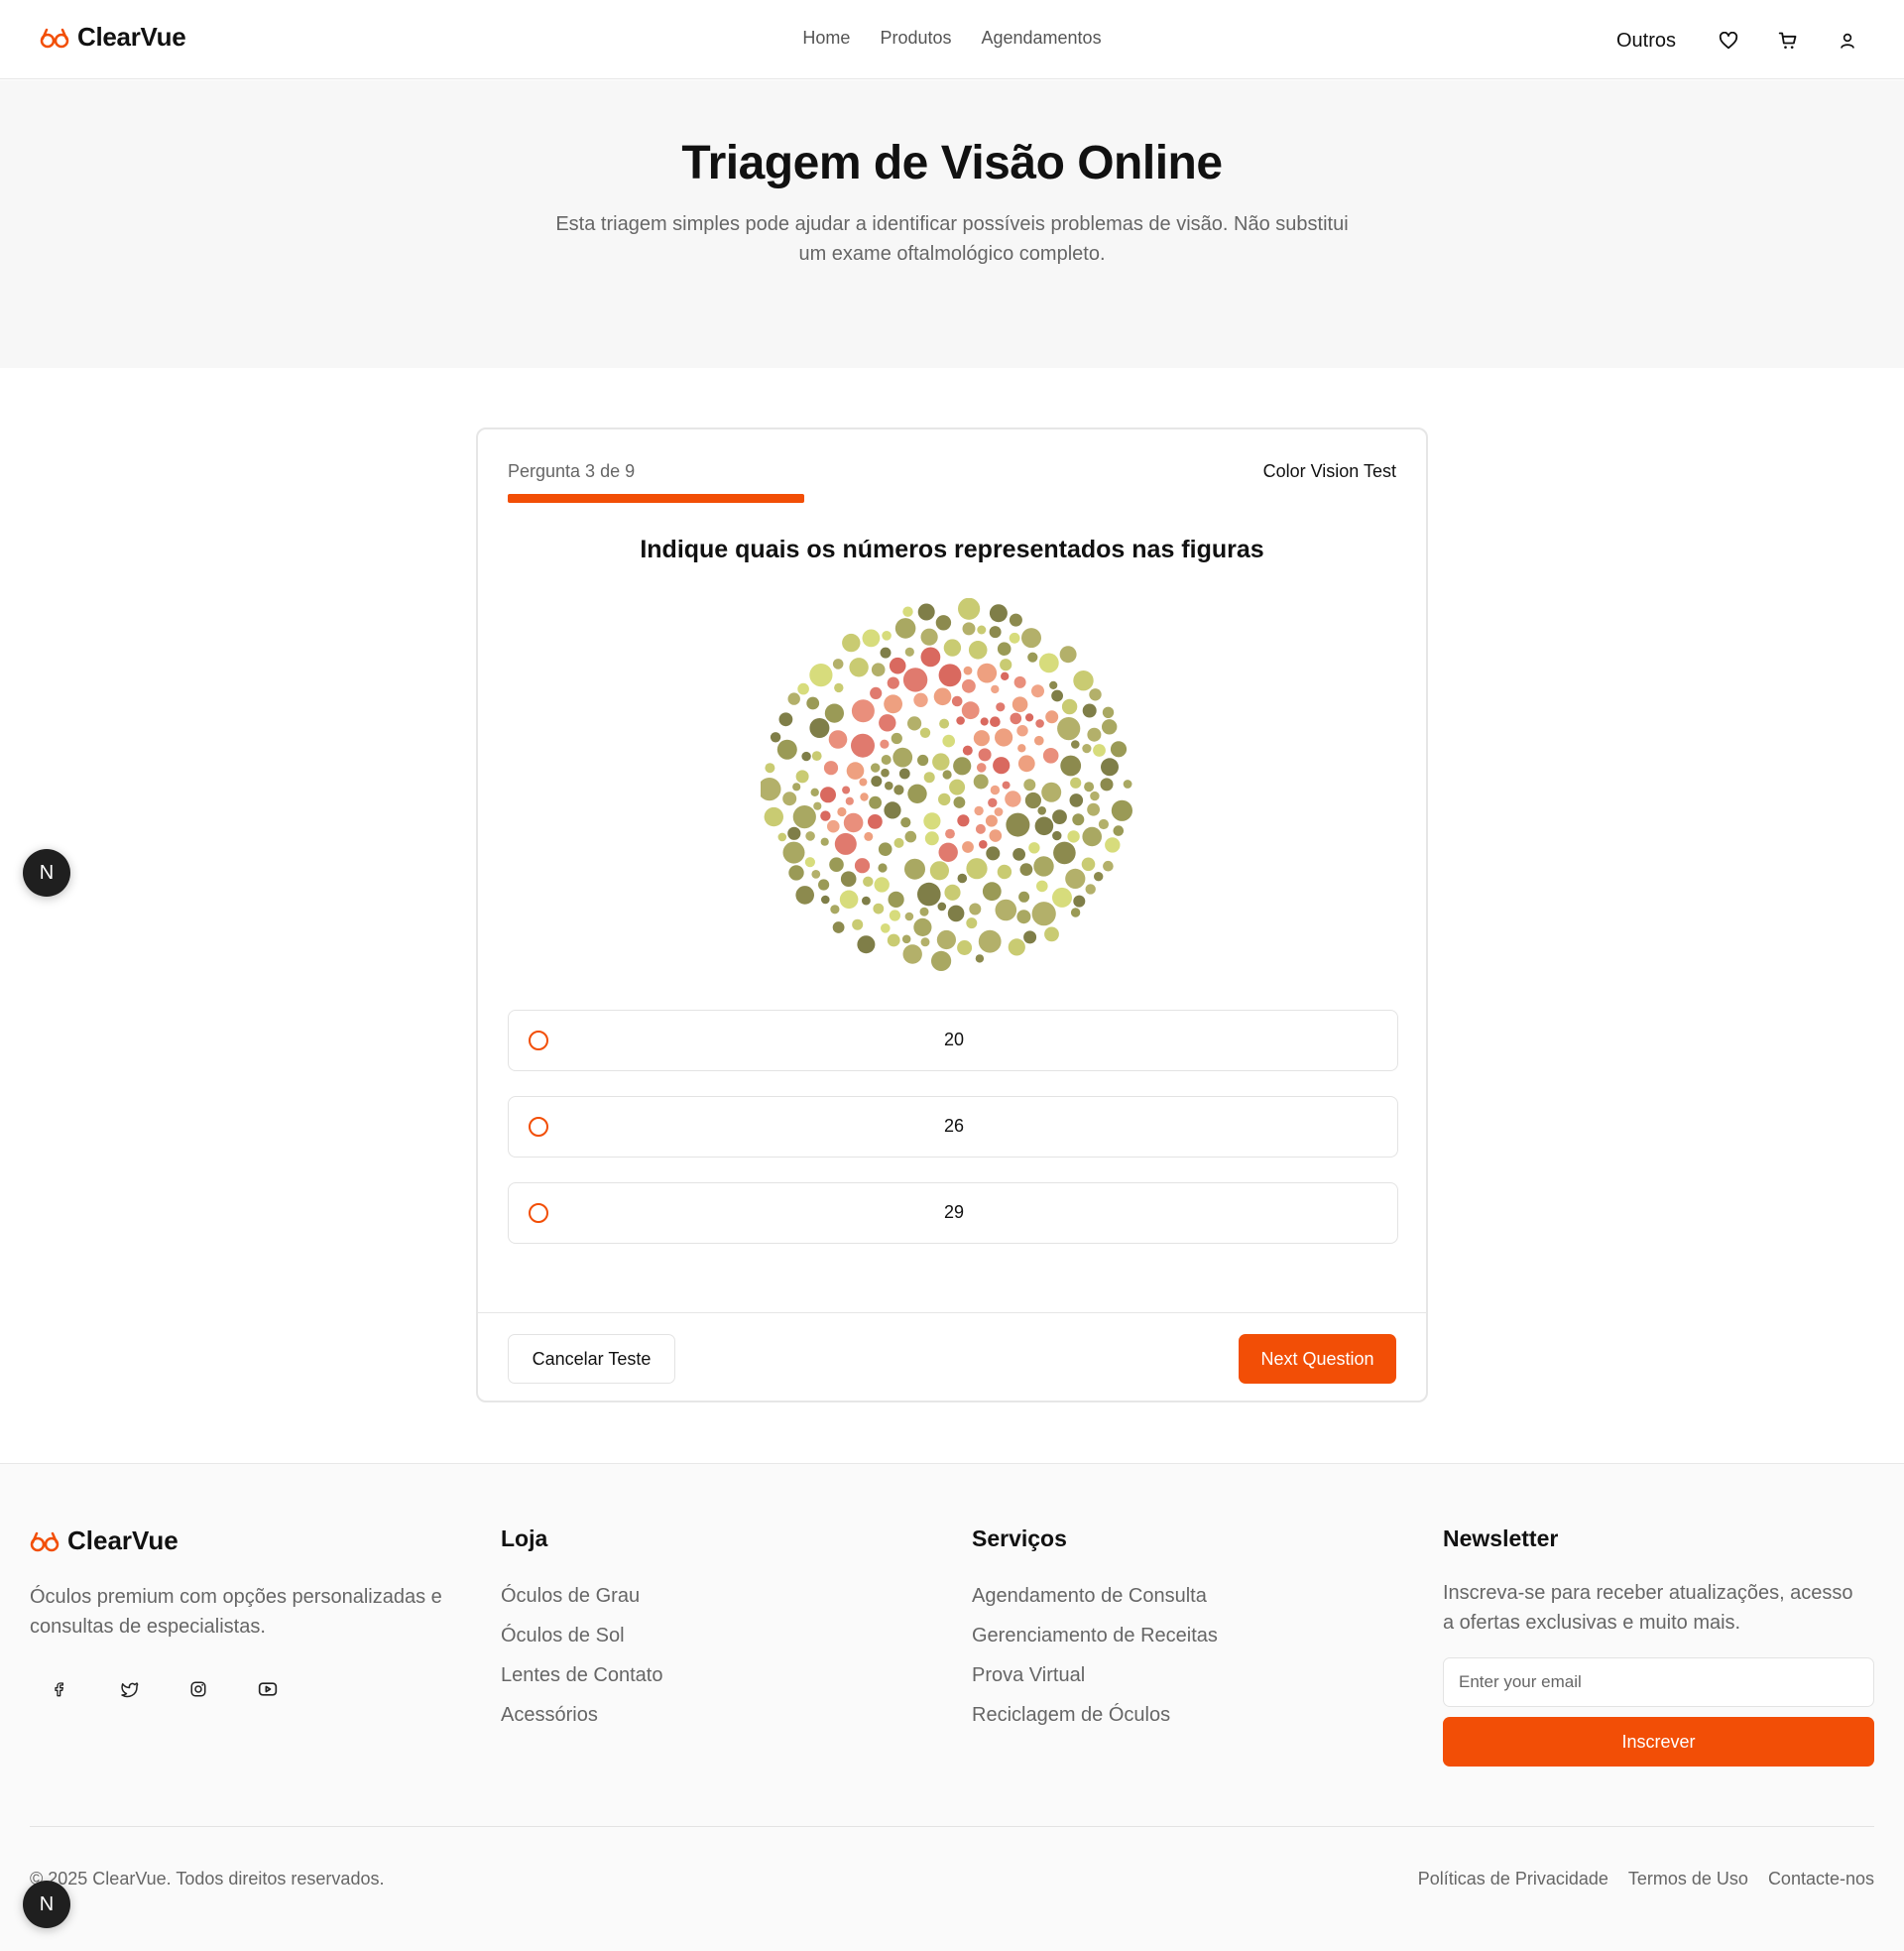 Image resolution: width=1904 pixels, height=1951 pixels. What do you see at coordinates (129, 1689) in the screenshot?
I see `twitter-icon` at bounding box center [129, 1689].